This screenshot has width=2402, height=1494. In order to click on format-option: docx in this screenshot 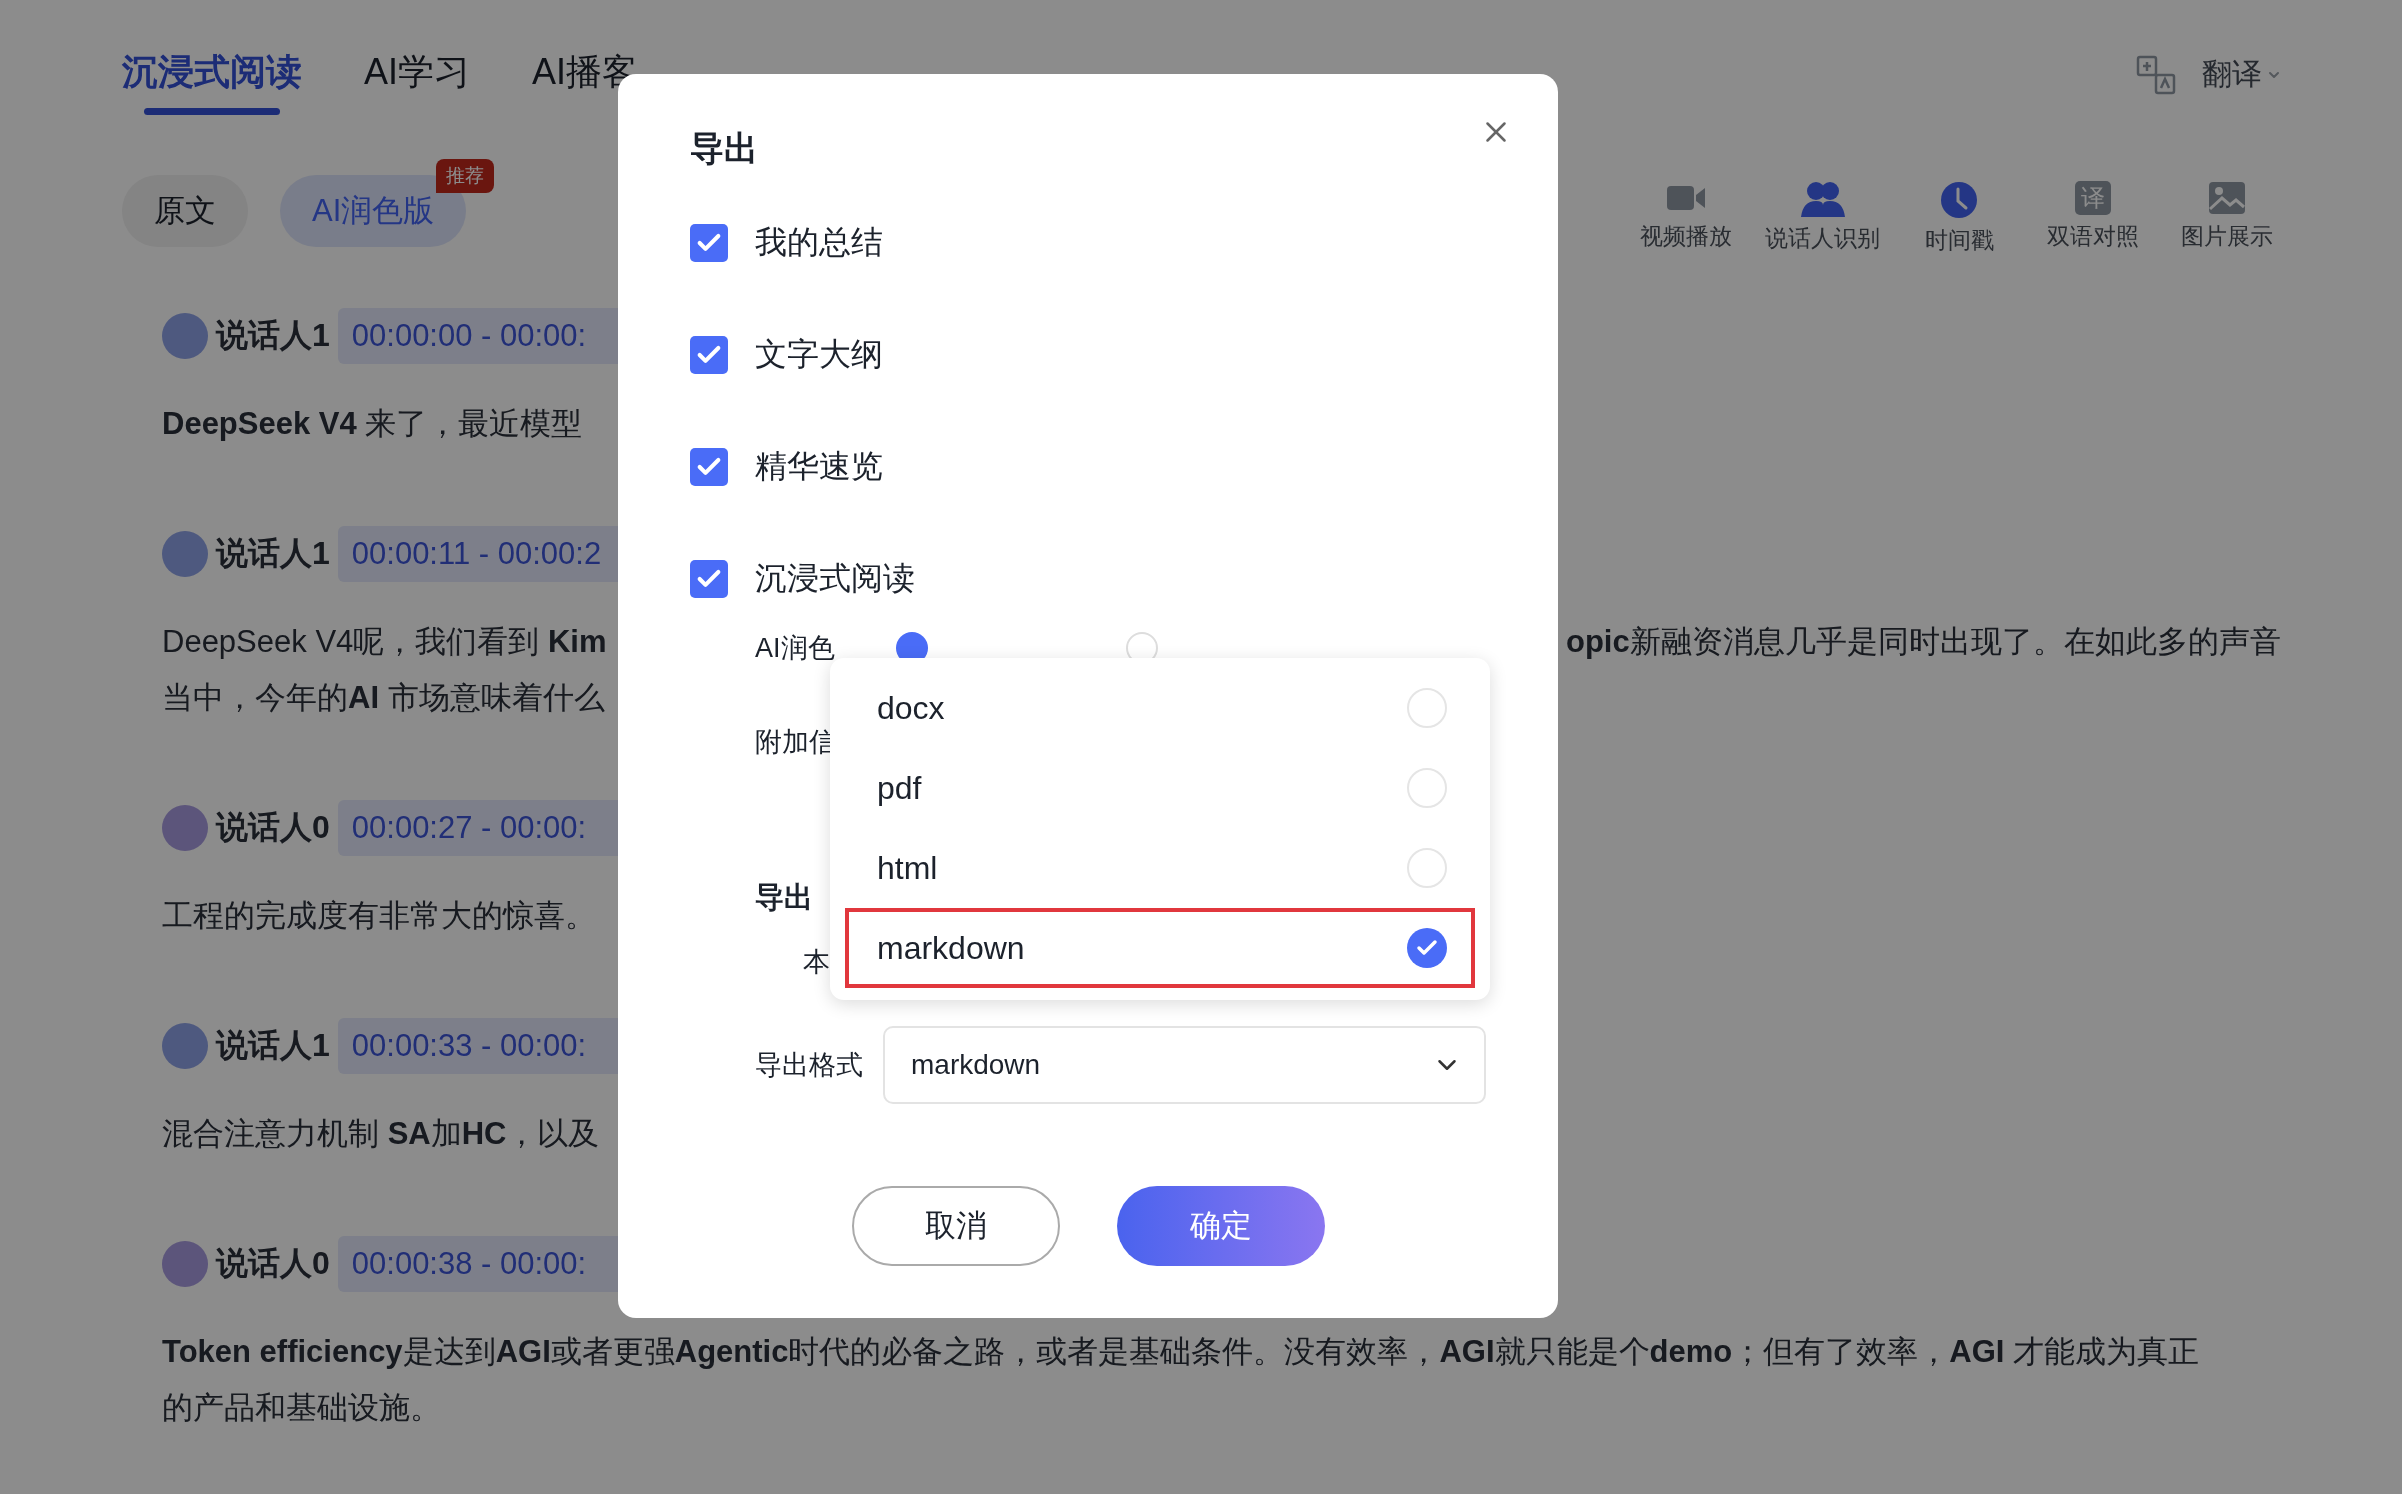, I will do `click(1160, 708)`.